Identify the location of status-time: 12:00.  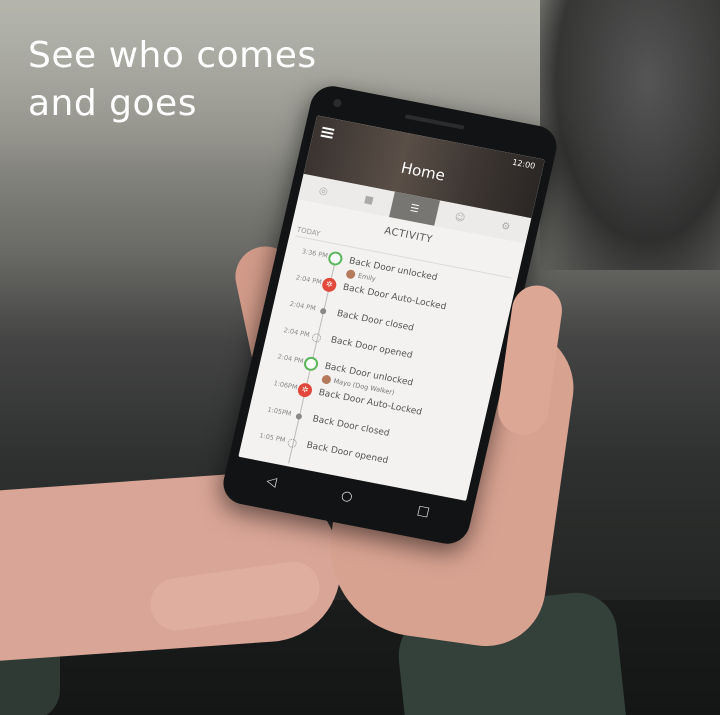
(524, 164).